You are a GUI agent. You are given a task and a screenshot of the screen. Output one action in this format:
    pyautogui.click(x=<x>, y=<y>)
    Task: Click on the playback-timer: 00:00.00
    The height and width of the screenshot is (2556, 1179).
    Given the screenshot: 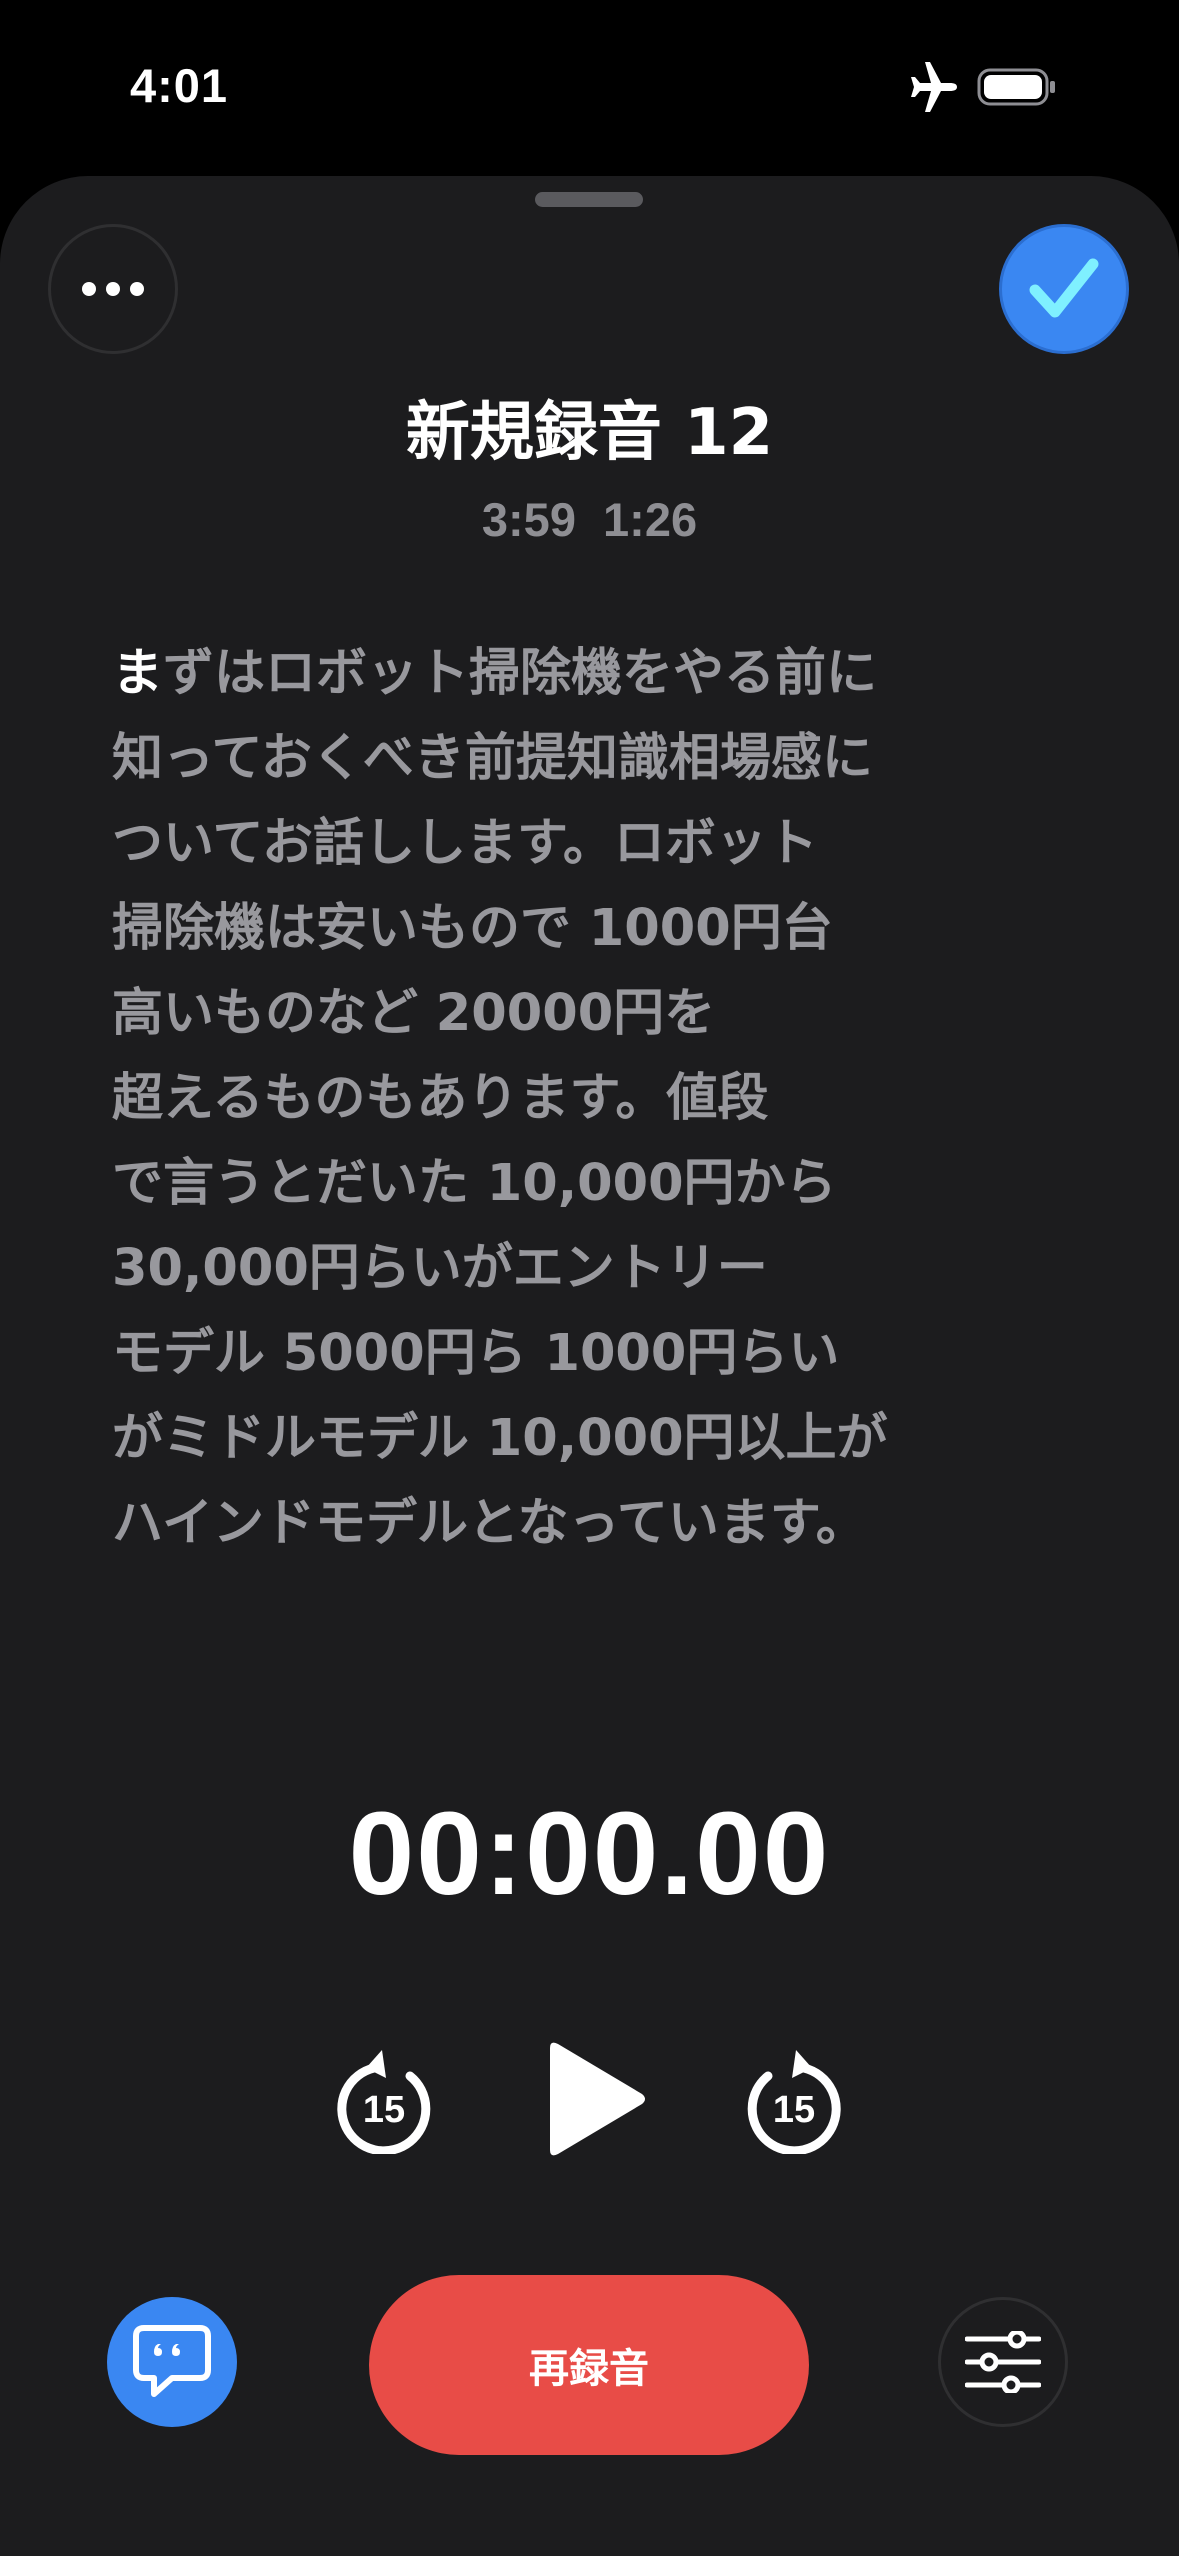 What is the action you would take?
    pyautogui.click(x=589, y=1854)
    